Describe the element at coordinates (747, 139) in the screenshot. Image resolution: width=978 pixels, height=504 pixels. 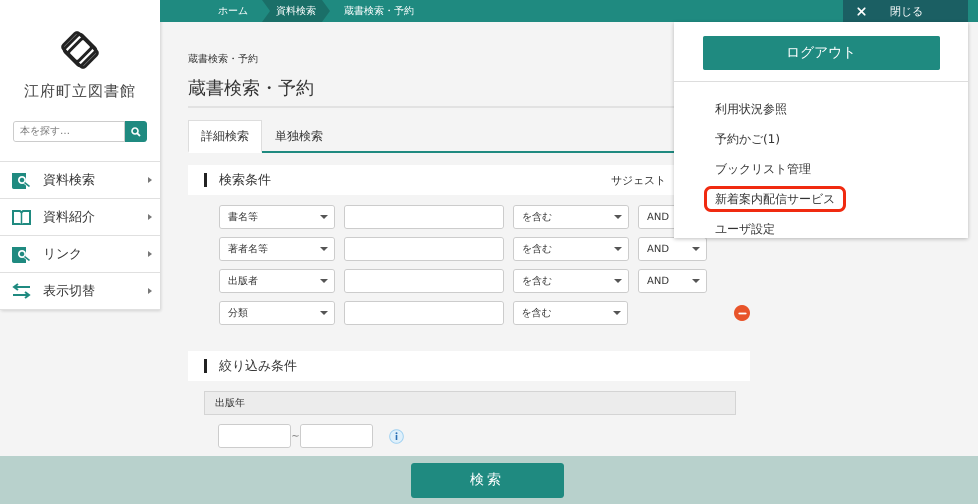
I see `menu-item: 予約かご(1)` at that location.